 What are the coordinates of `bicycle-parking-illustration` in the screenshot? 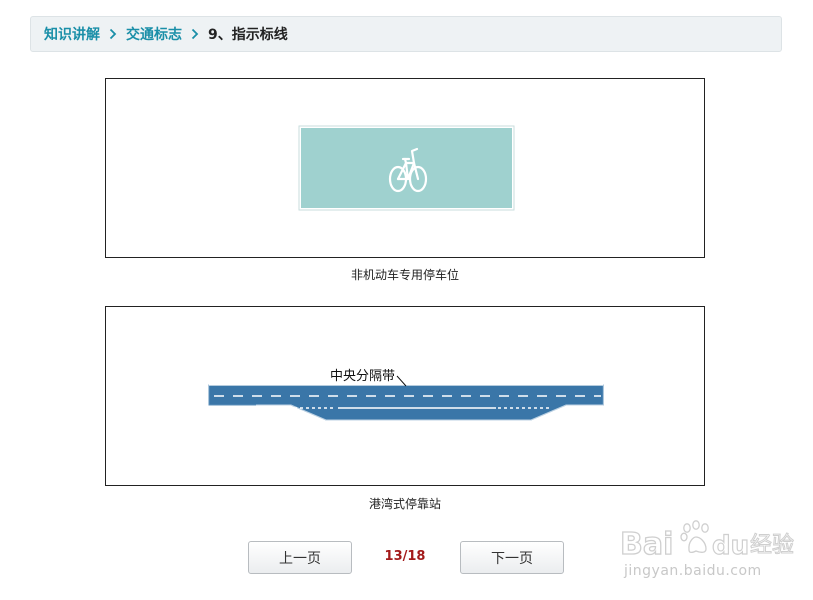 It's located at (406, 168).